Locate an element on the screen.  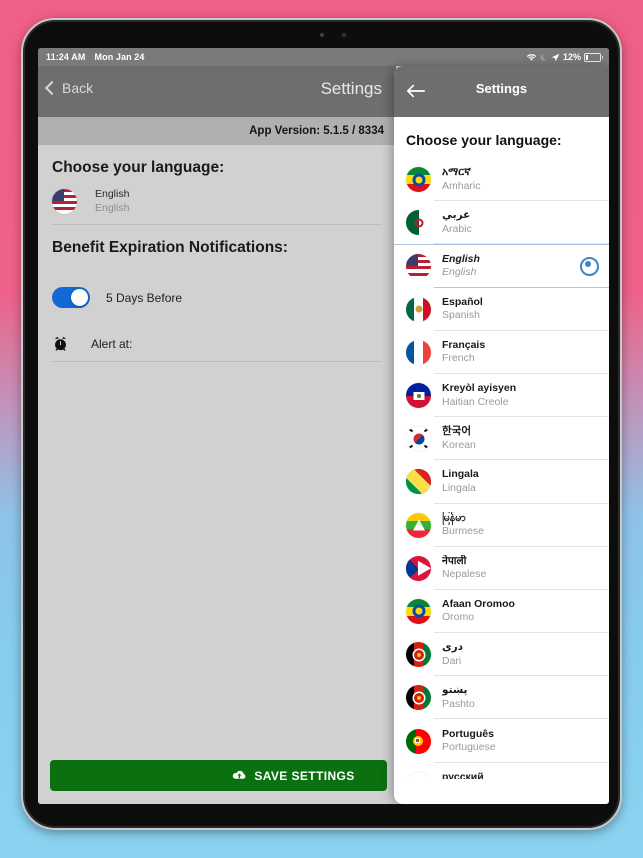
wifi-icon is located at coordinates (531, 57).